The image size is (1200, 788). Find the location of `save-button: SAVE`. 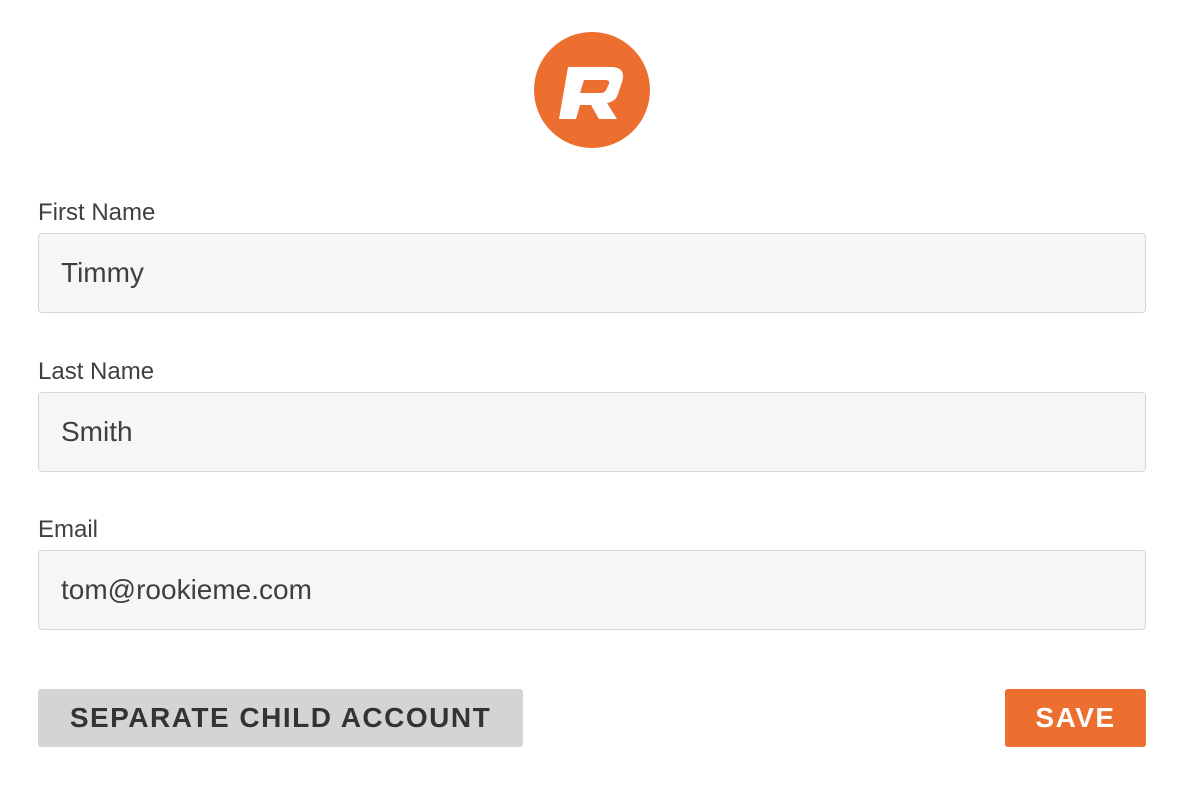

save-button: SAVE is located at coordinates (1075, 718).